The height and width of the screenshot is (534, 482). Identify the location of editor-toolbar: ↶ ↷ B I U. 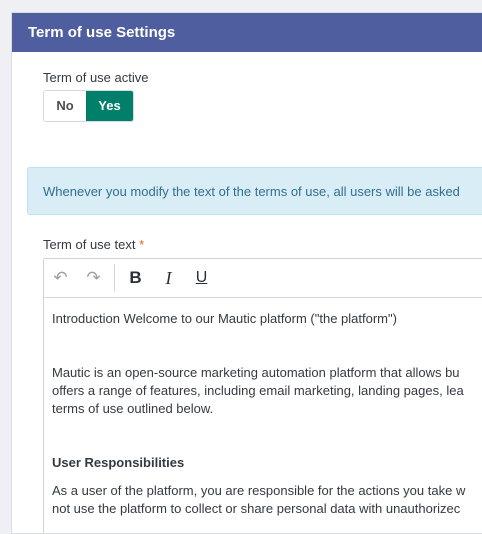
(263, 278).